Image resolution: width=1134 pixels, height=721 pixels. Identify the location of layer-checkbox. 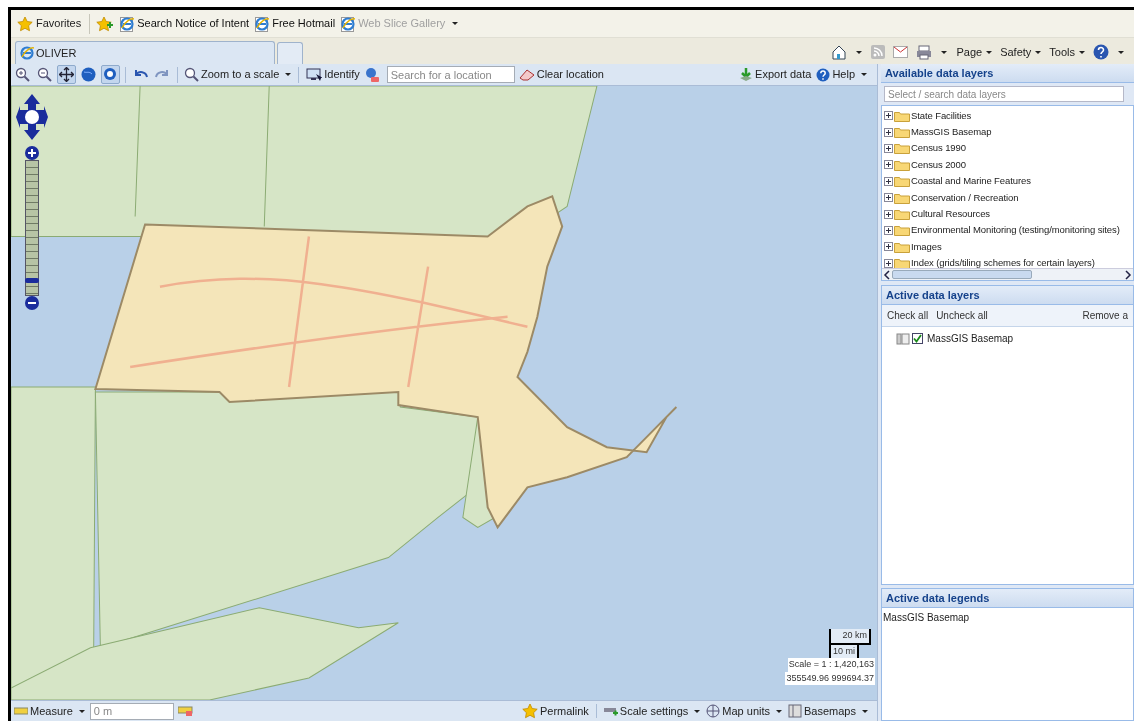
(917, 338).